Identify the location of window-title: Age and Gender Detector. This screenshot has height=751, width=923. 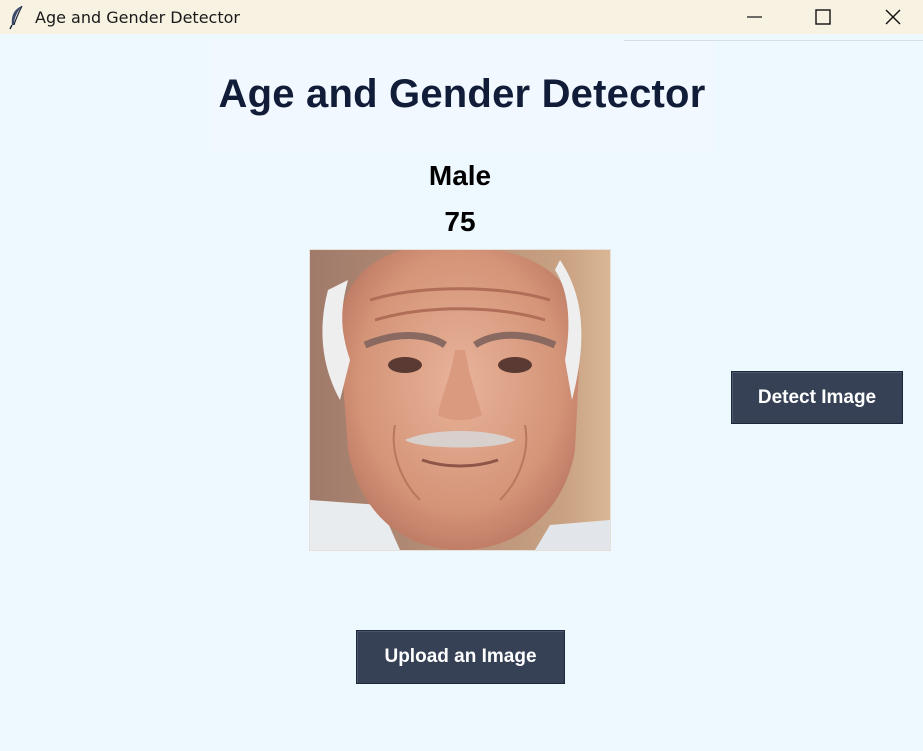
(137, 17).